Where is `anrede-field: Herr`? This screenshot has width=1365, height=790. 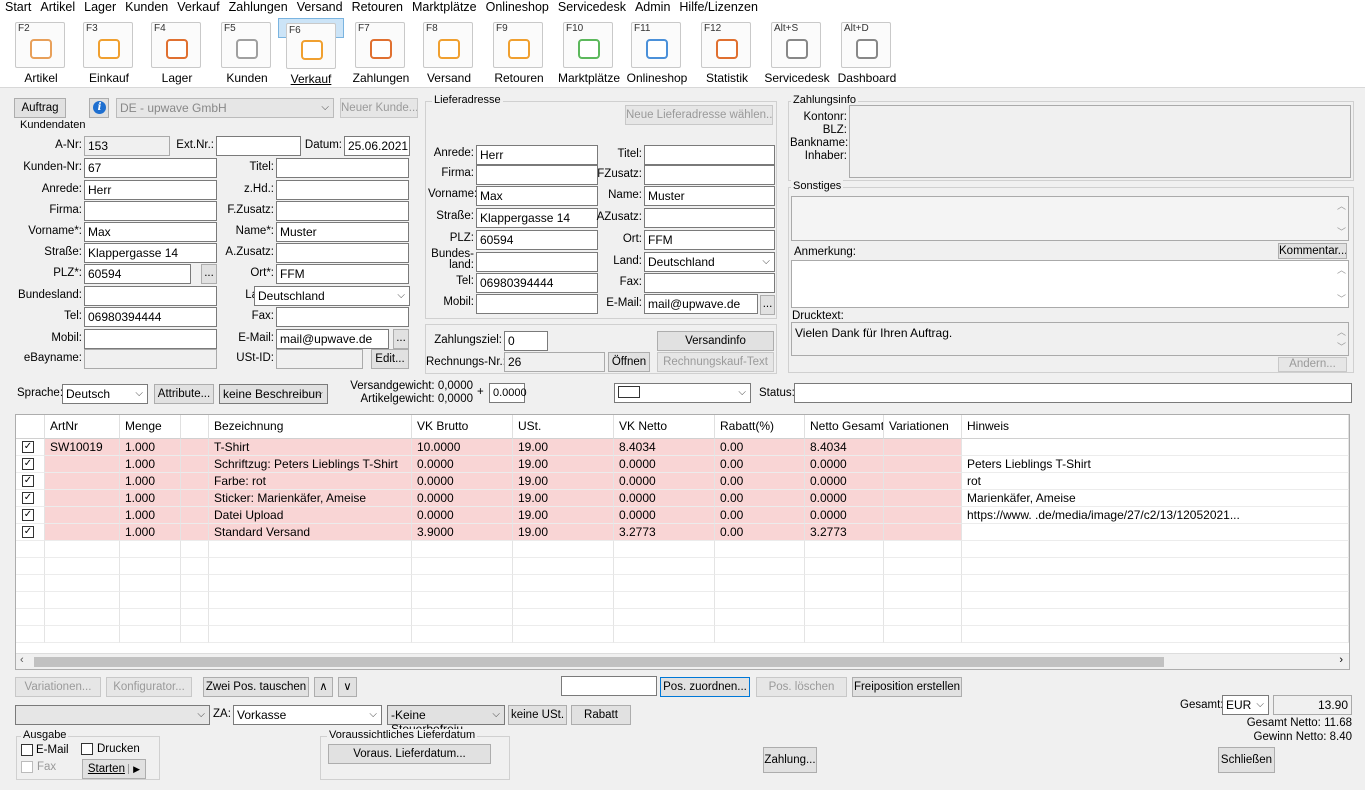 anrede-field: Herr is located at coordinates (150, 190).